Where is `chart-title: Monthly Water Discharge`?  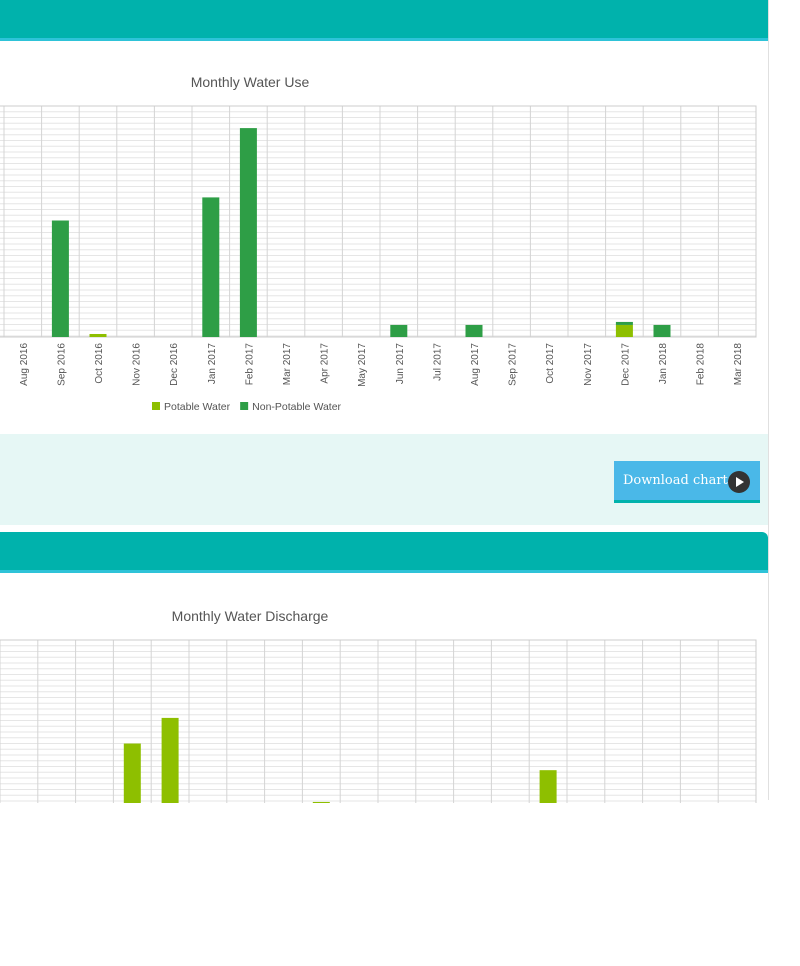 chart-title: Monthly Water Discharge is located at coordinates (250, 616).